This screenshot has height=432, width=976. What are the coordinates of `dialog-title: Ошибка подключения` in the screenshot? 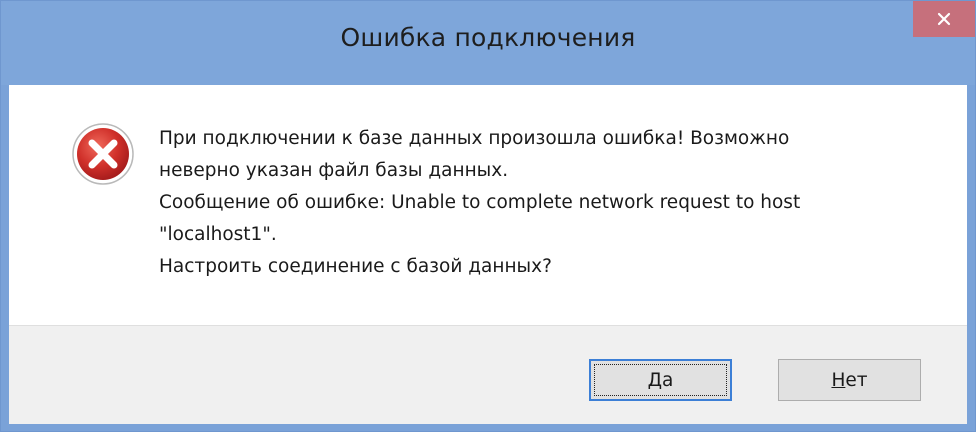 It's located at (488, 37).